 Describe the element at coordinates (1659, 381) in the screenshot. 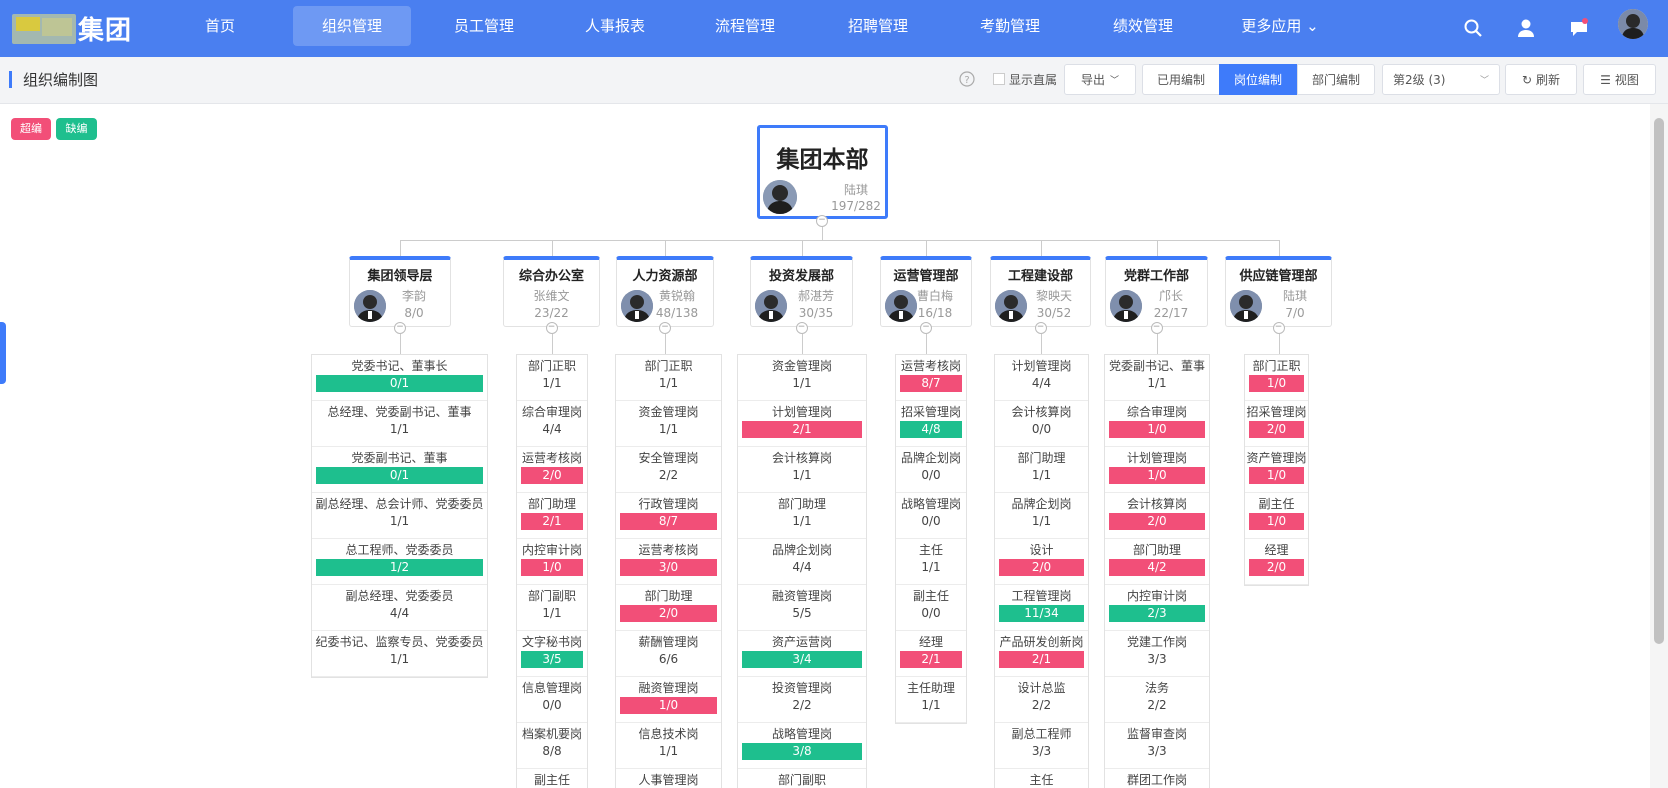

I see `scrollbar-thumb` at that location.